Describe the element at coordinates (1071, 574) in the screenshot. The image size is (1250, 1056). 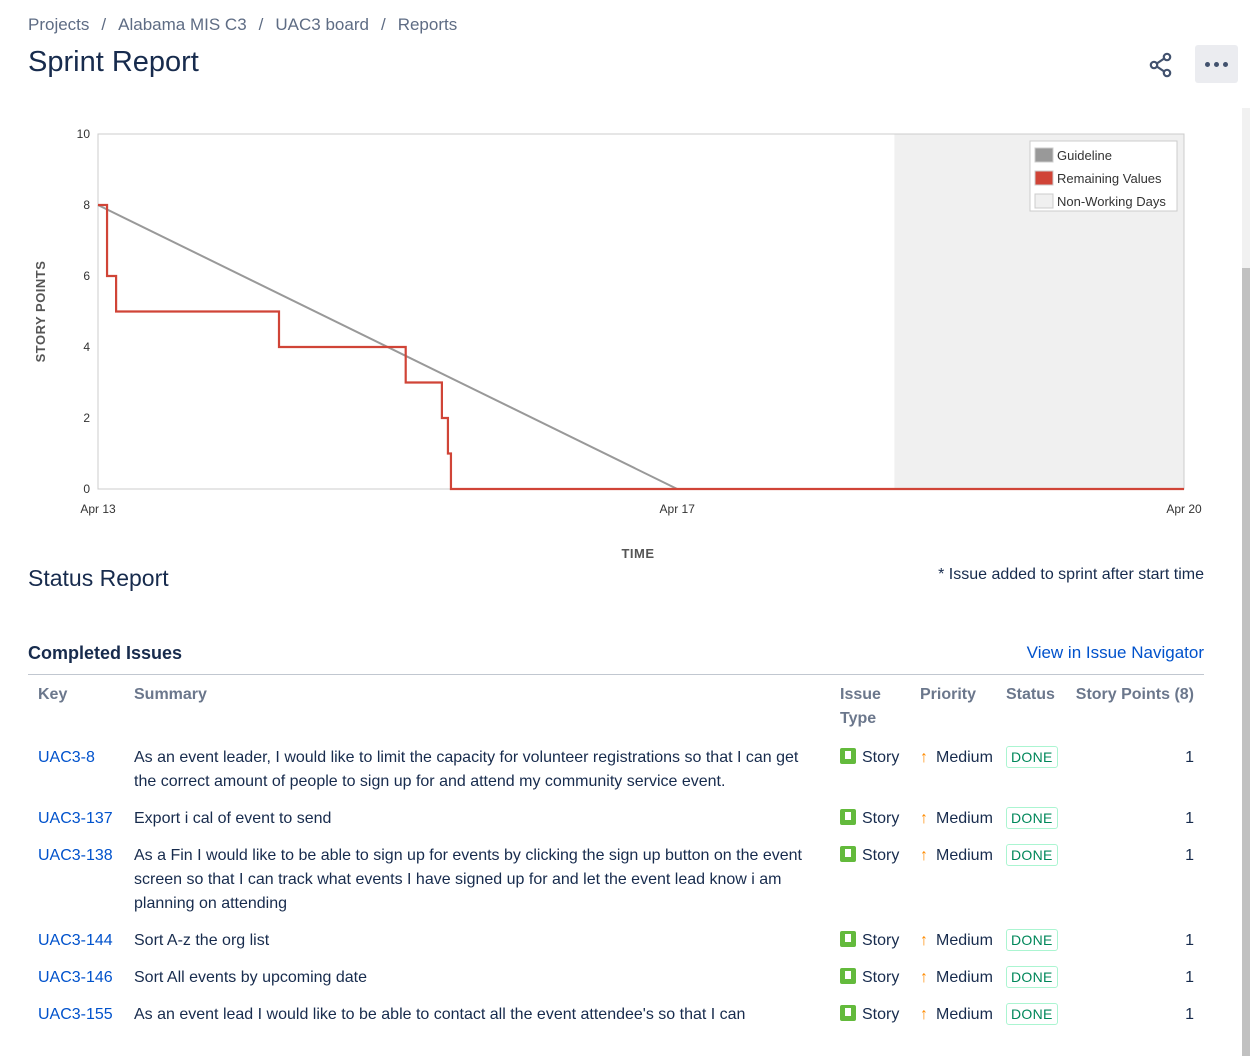
I see `sprint-note: * Issue added to sprint after start time` at that location.